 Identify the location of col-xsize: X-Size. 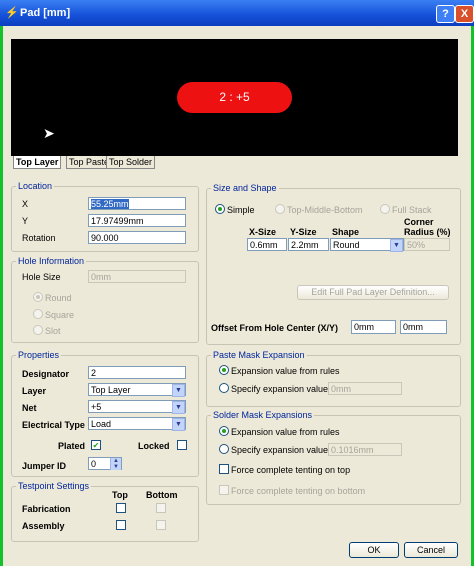
(263, 232).